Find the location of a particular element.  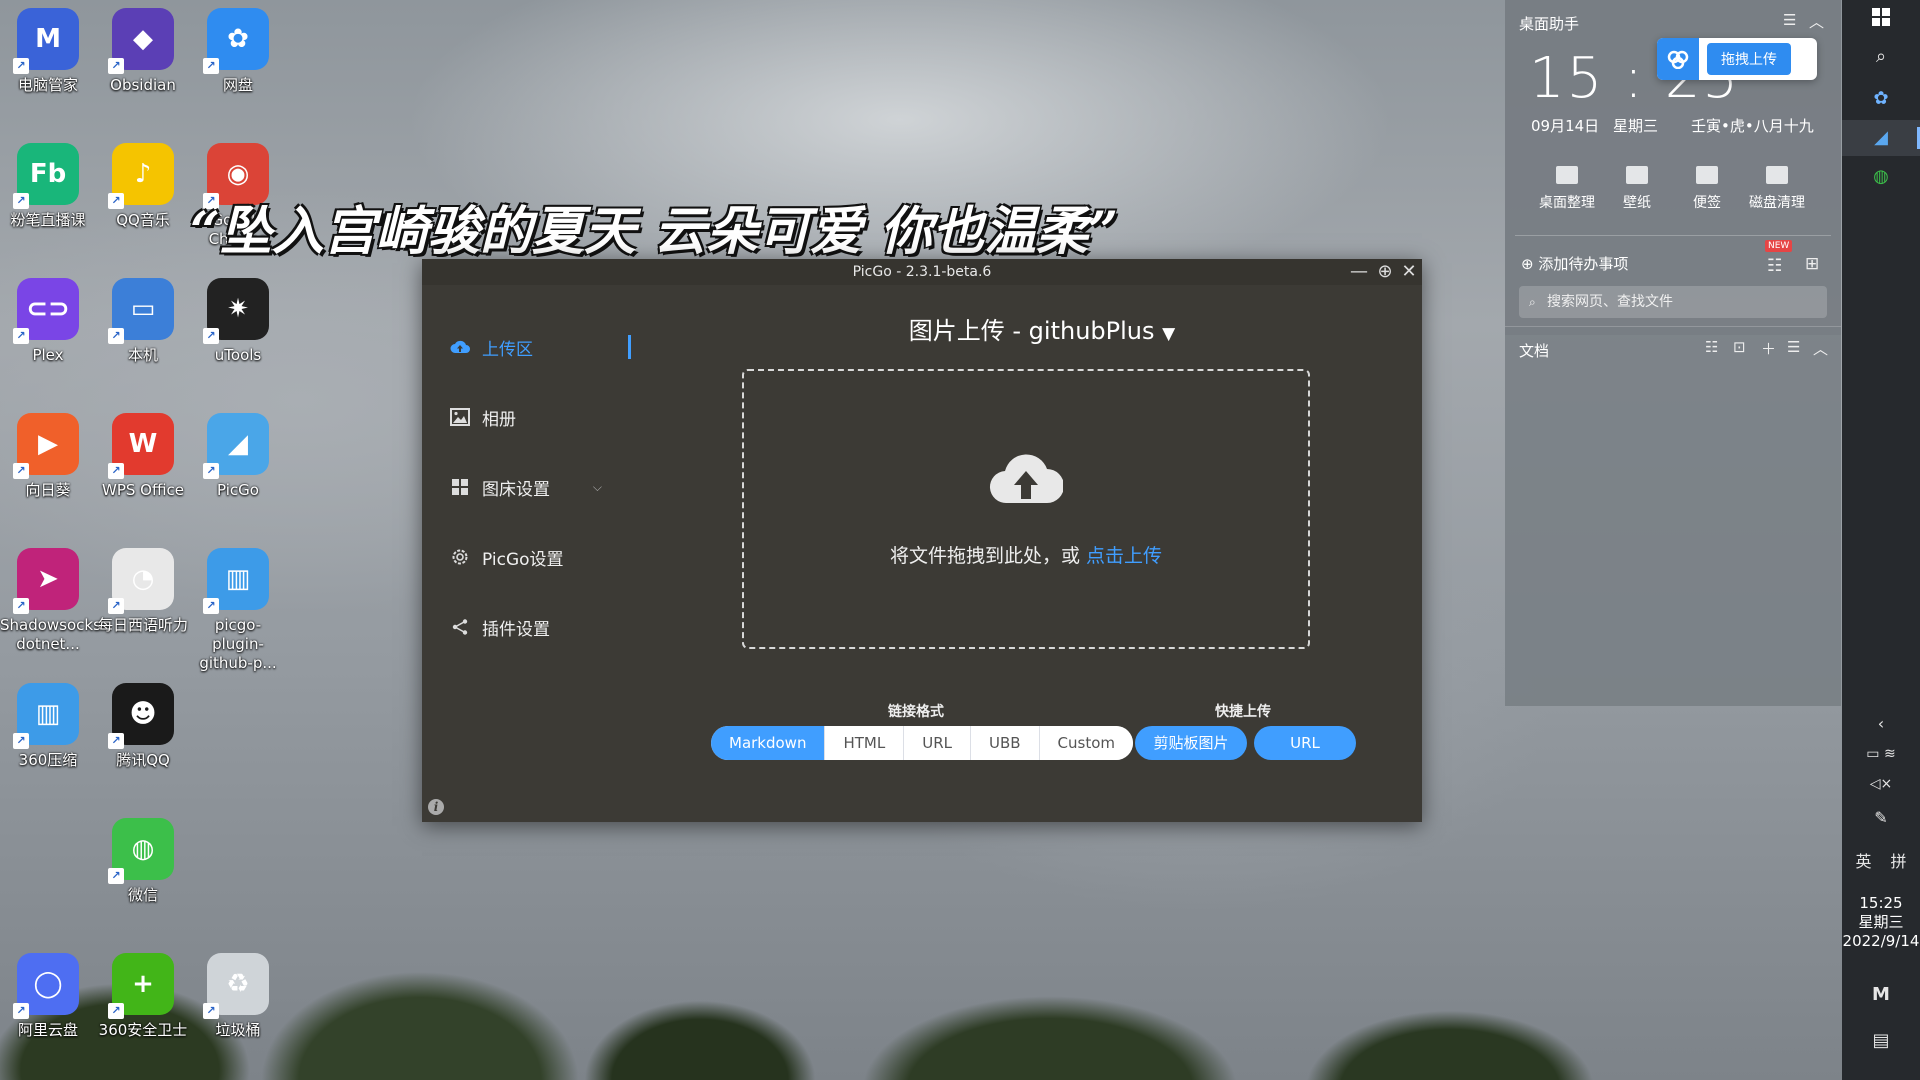

mute-icon: ◁× is located at coordinates (1881, 784).